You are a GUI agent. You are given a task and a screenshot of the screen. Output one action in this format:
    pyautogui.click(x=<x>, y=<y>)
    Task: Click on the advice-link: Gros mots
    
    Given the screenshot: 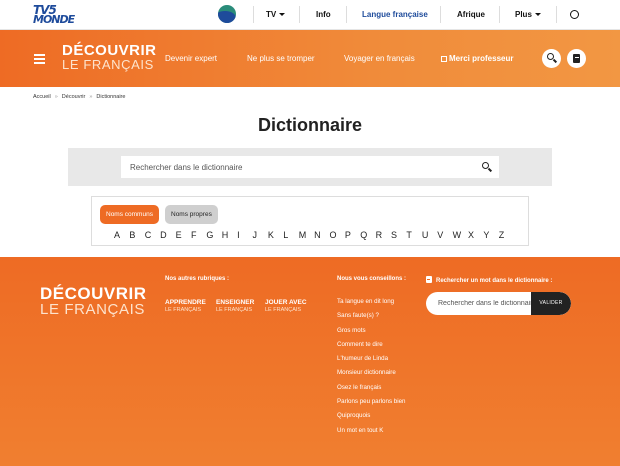 What is the action you would take?
    pyautogui.click(x=371, y=333)
    